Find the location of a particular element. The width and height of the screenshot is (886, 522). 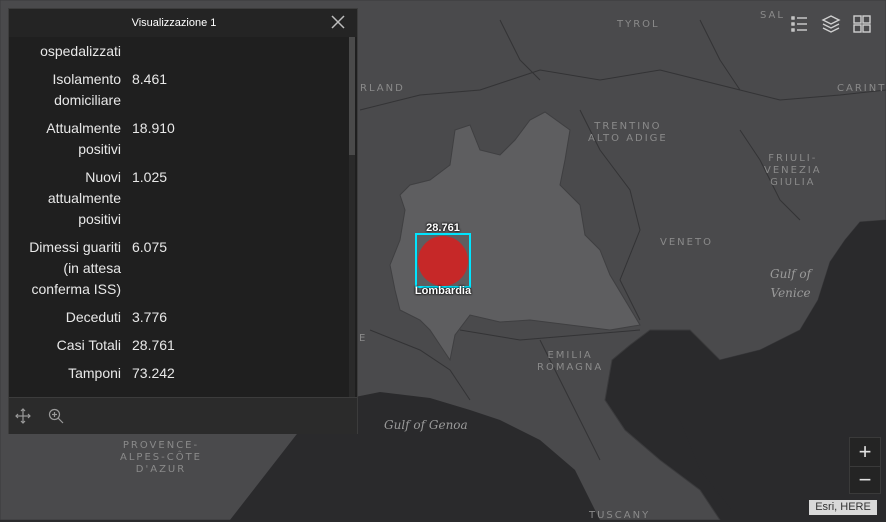

zoom-in-button: + is located at coordinates (865, 451).